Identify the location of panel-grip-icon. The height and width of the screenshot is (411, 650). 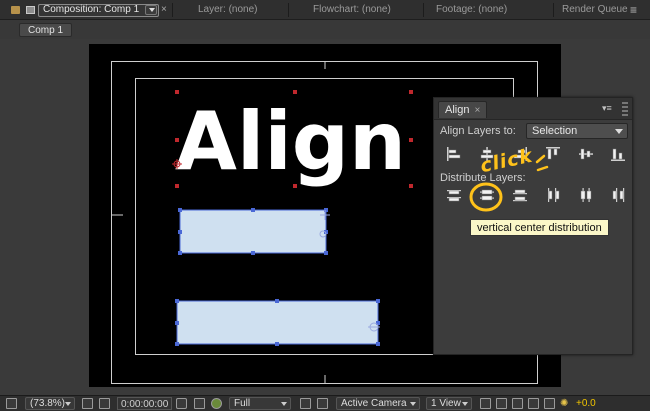
(625, 109).